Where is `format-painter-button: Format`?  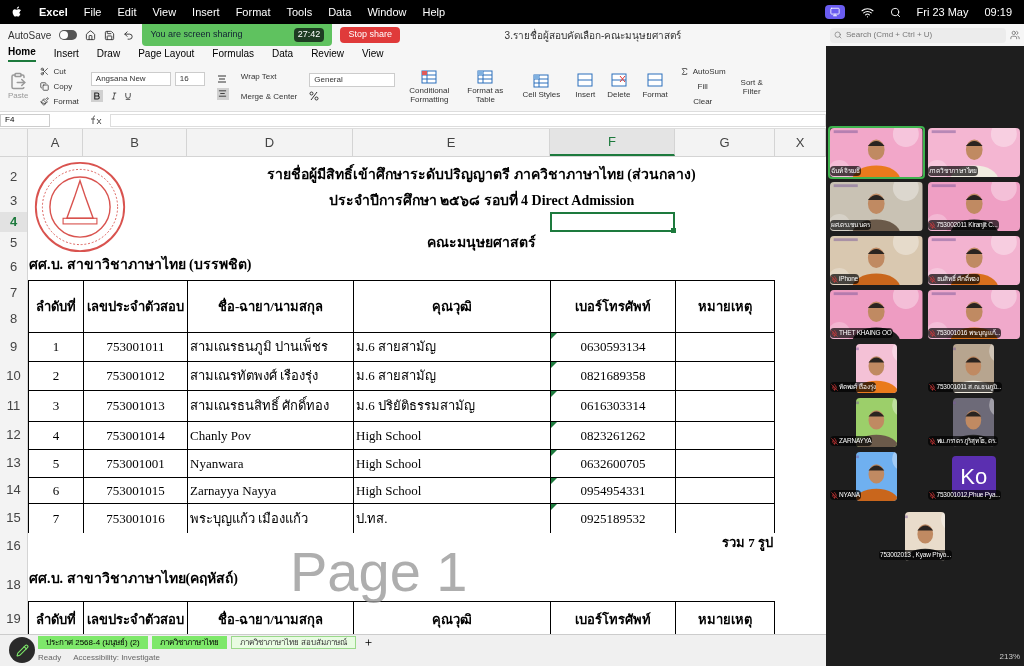 format-painter-button: Format is located at coordinates (59, 101).